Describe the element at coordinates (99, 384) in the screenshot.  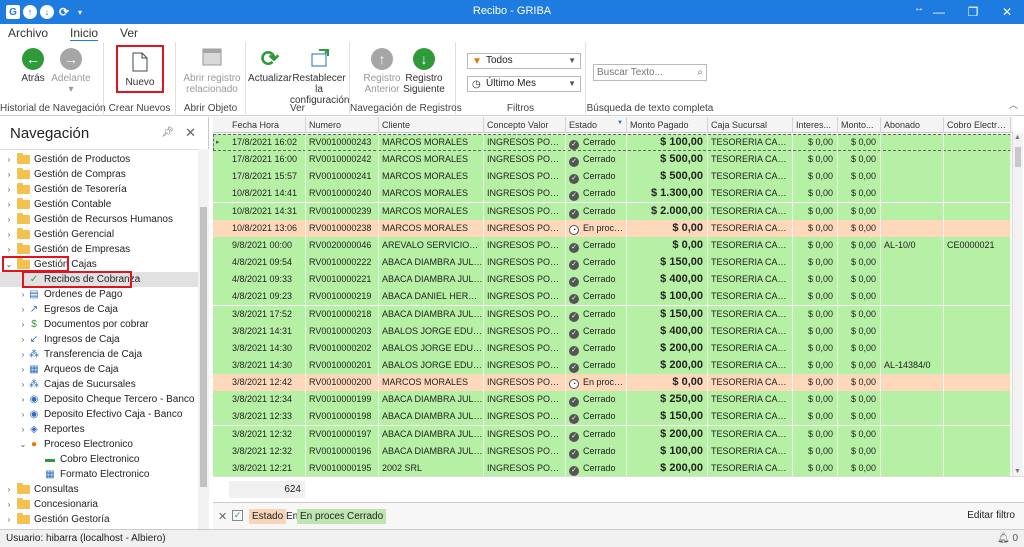
I see `nav-item: › ⁂ Cajas de Sucursales` at that location.